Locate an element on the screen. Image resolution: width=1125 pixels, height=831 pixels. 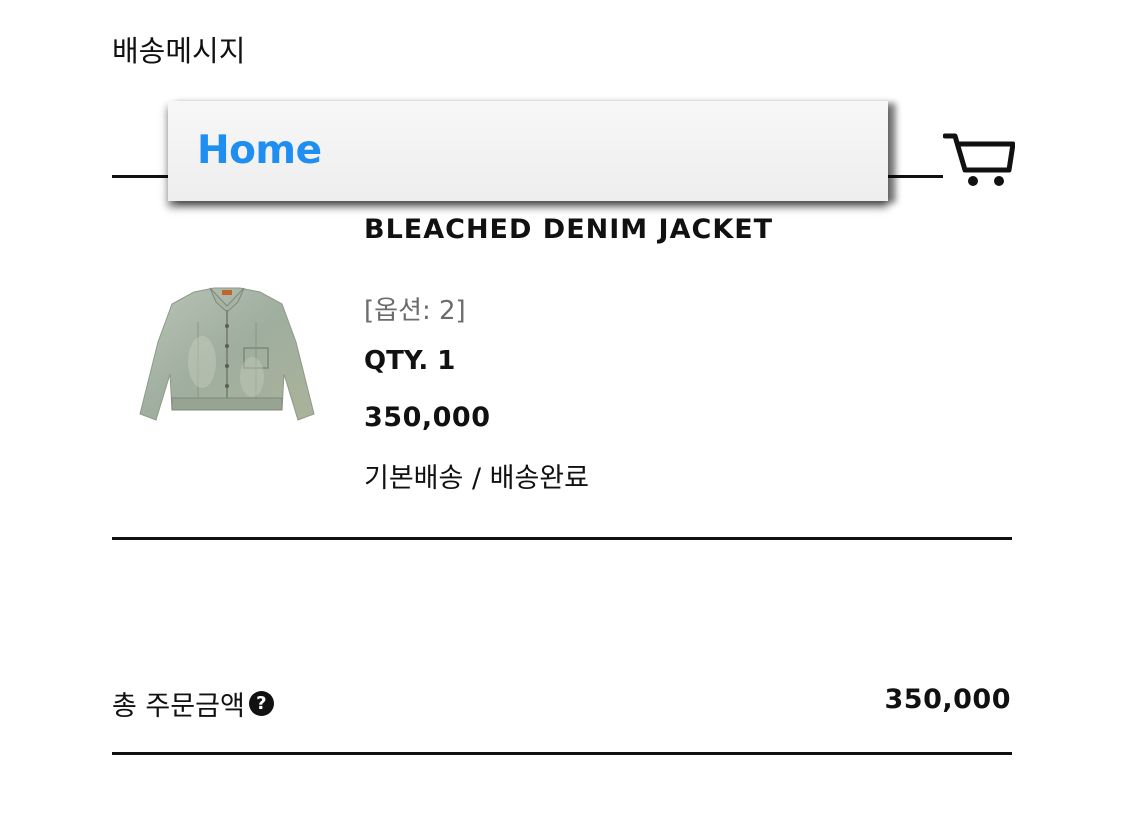
middle-divider is located at coordinates (562, 538).